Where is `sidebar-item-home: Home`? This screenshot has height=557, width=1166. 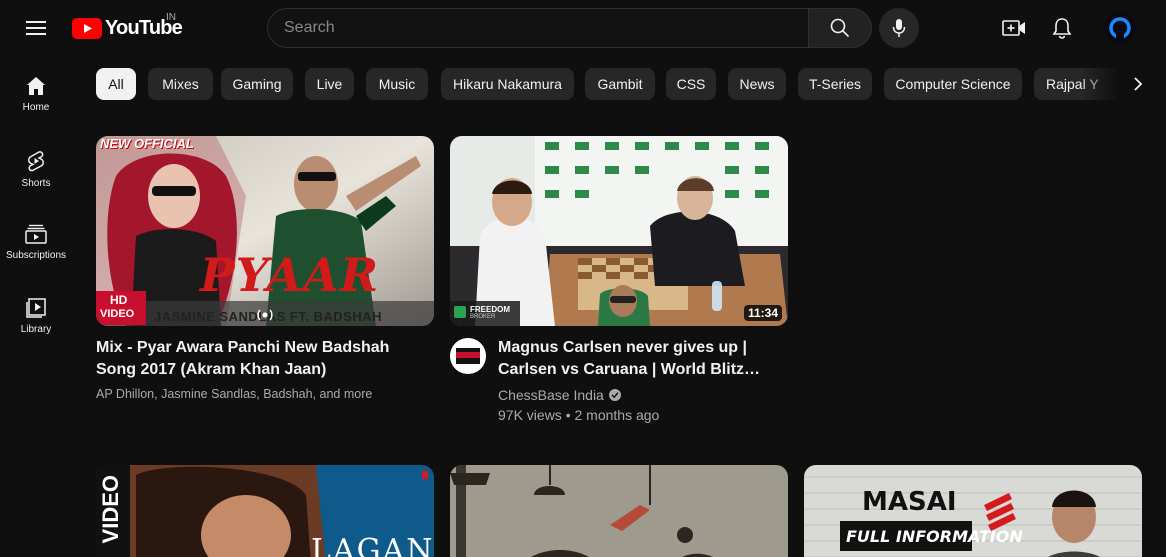
sidebar-item-home: Home is located at coordinates (36, 93).